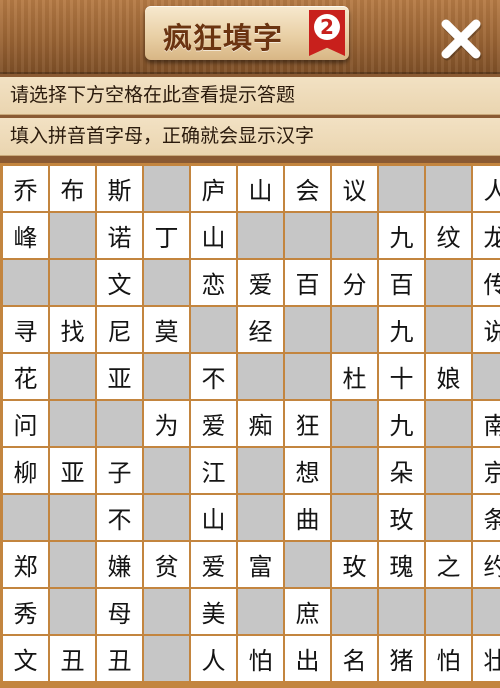  What do you see at coordinates (486, 658) in the screenshot?
I see `grid-cell-filled: 壮` at bounding box center [486, 658].